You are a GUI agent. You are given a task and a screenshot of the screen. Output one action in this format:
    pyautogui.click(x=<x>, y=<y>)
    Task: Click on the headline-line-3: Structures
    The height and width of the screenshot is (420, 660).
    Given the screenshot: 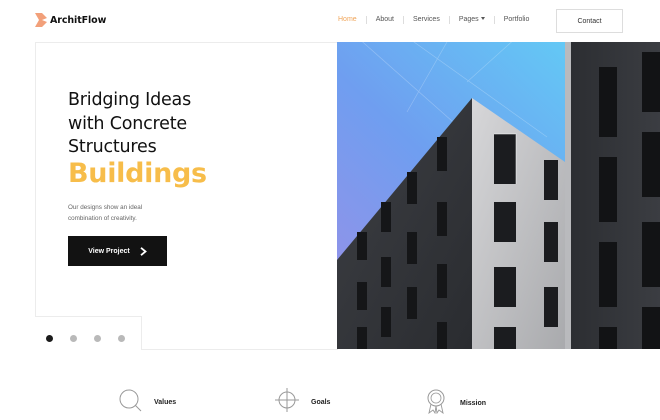 What is the action you would take?
    pyautogui.click(x=112, y=147)
    